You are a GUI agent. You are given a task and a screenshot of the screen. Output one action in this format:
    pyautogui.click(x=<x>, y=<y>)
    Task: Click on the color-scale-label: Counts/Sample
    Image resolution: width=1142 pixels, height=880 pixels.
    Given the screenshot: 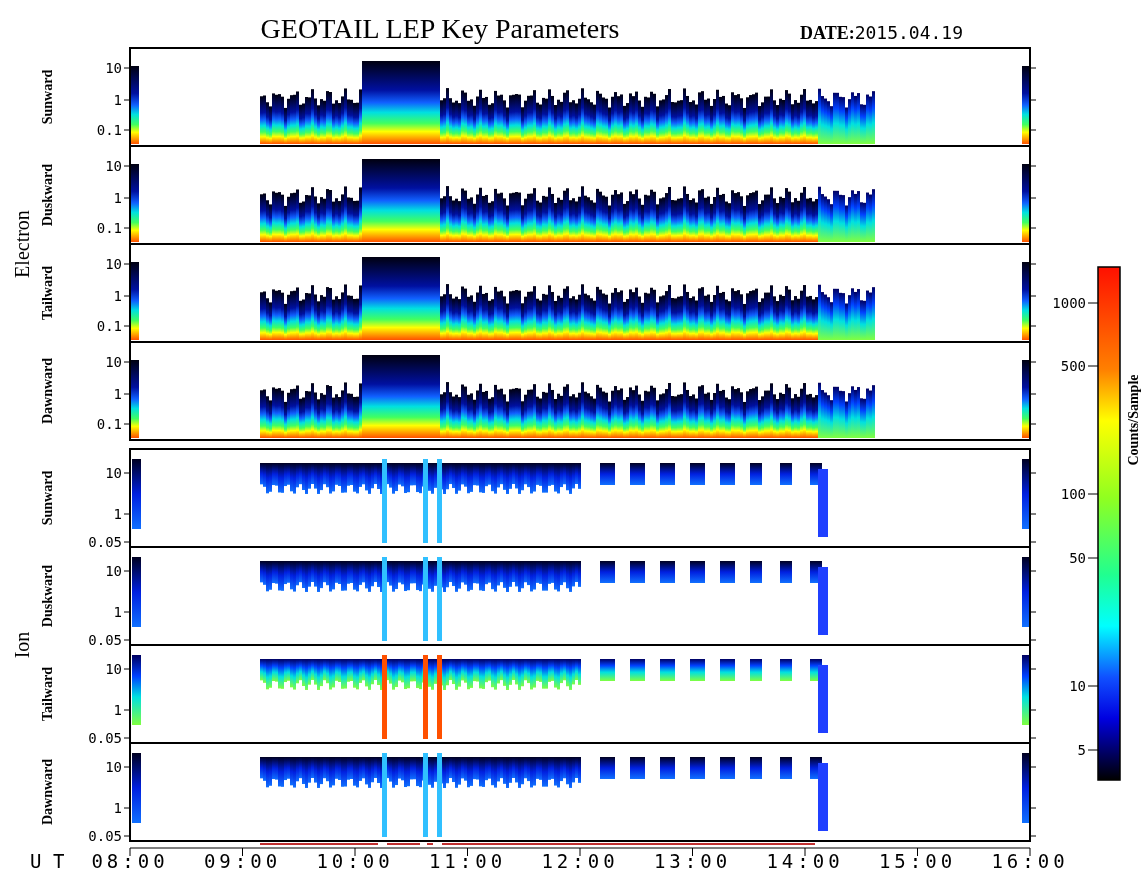 What is the action you would take?
    pyautogui.click(x=1133, y=420)
    